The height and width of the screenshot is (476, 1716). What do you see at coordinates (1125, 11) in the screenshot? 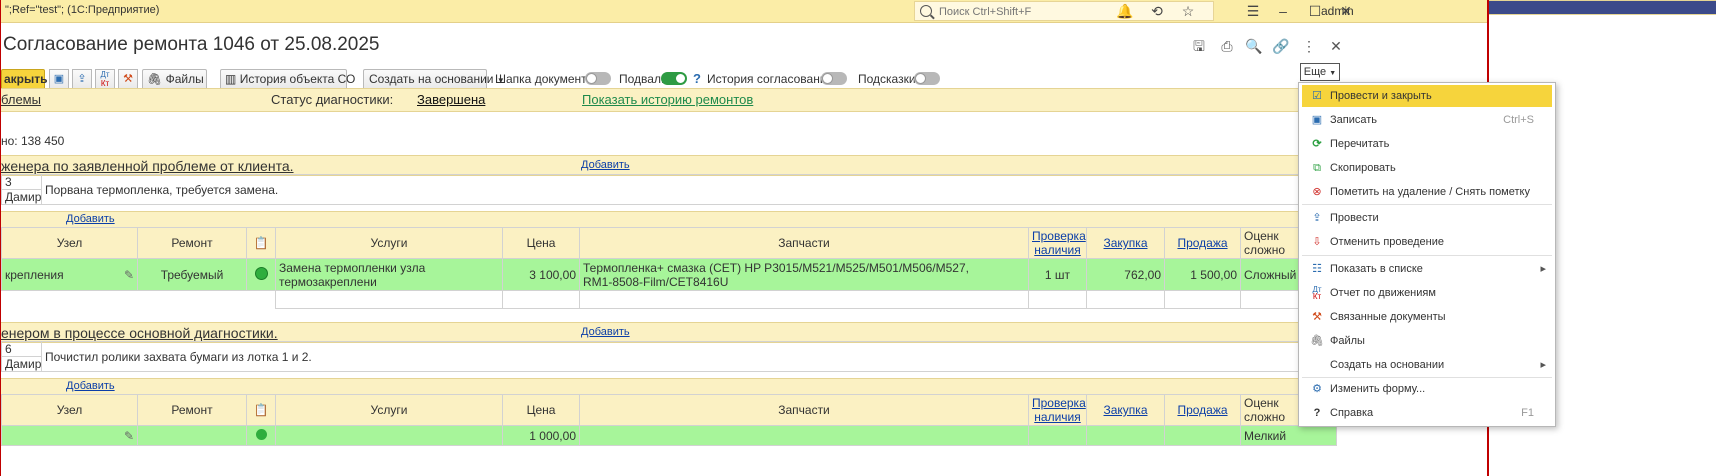
I see `bell-icon: 🔔` at bounding box center [1125, 11].